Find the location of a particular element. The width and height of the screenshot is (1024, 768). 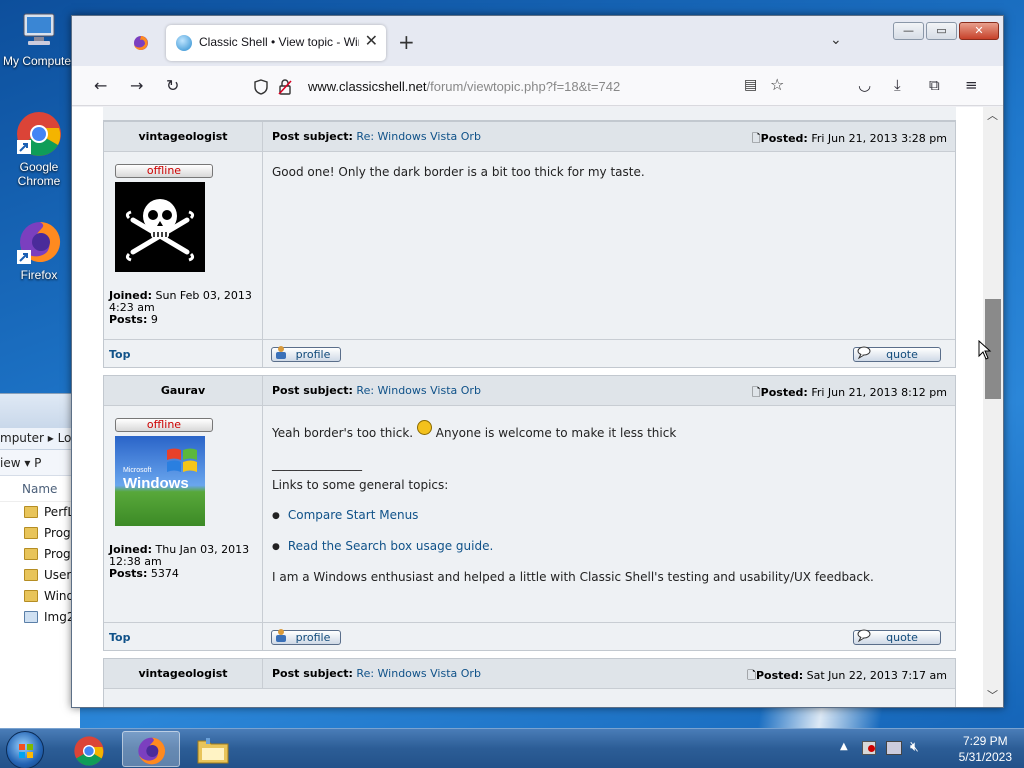

chrome-icon is located at coordinates (89, 751).